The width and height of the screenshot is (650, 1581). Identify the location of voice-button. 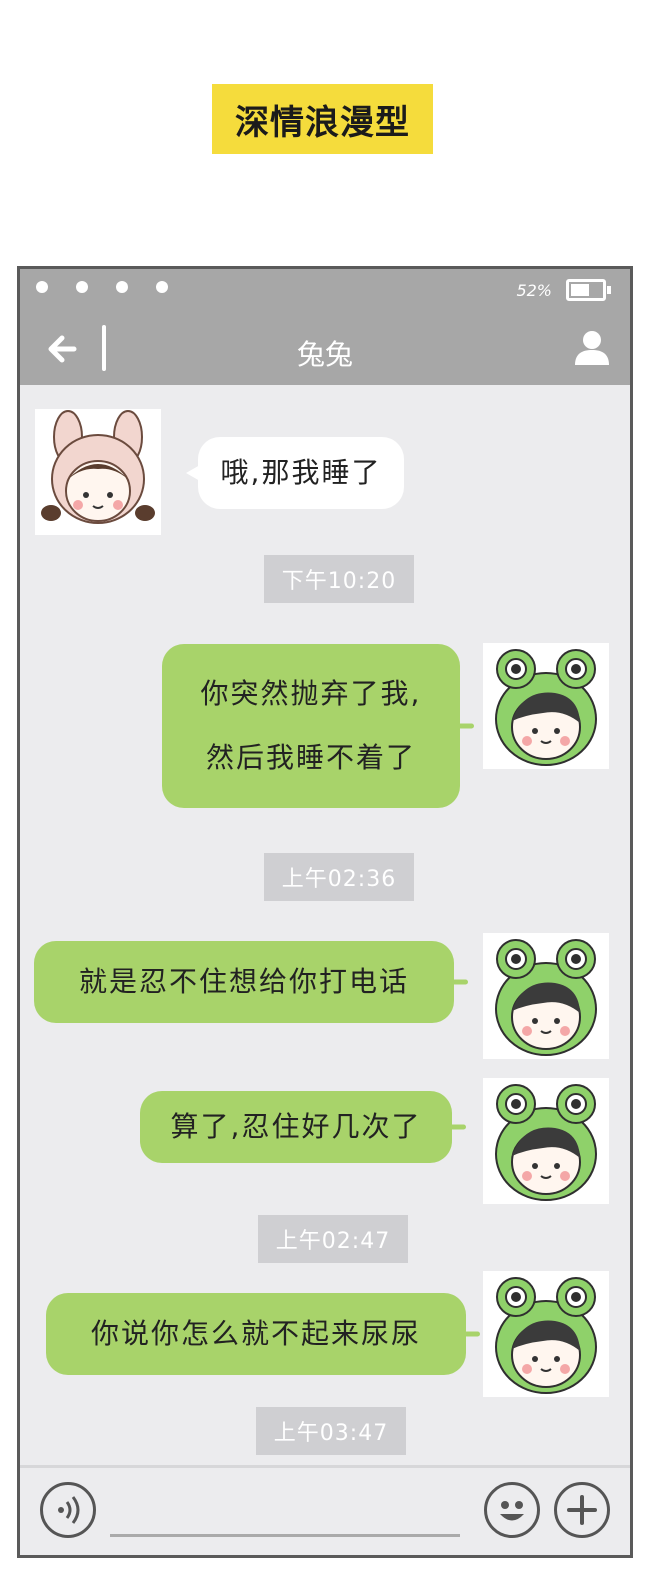
(68, 1510).